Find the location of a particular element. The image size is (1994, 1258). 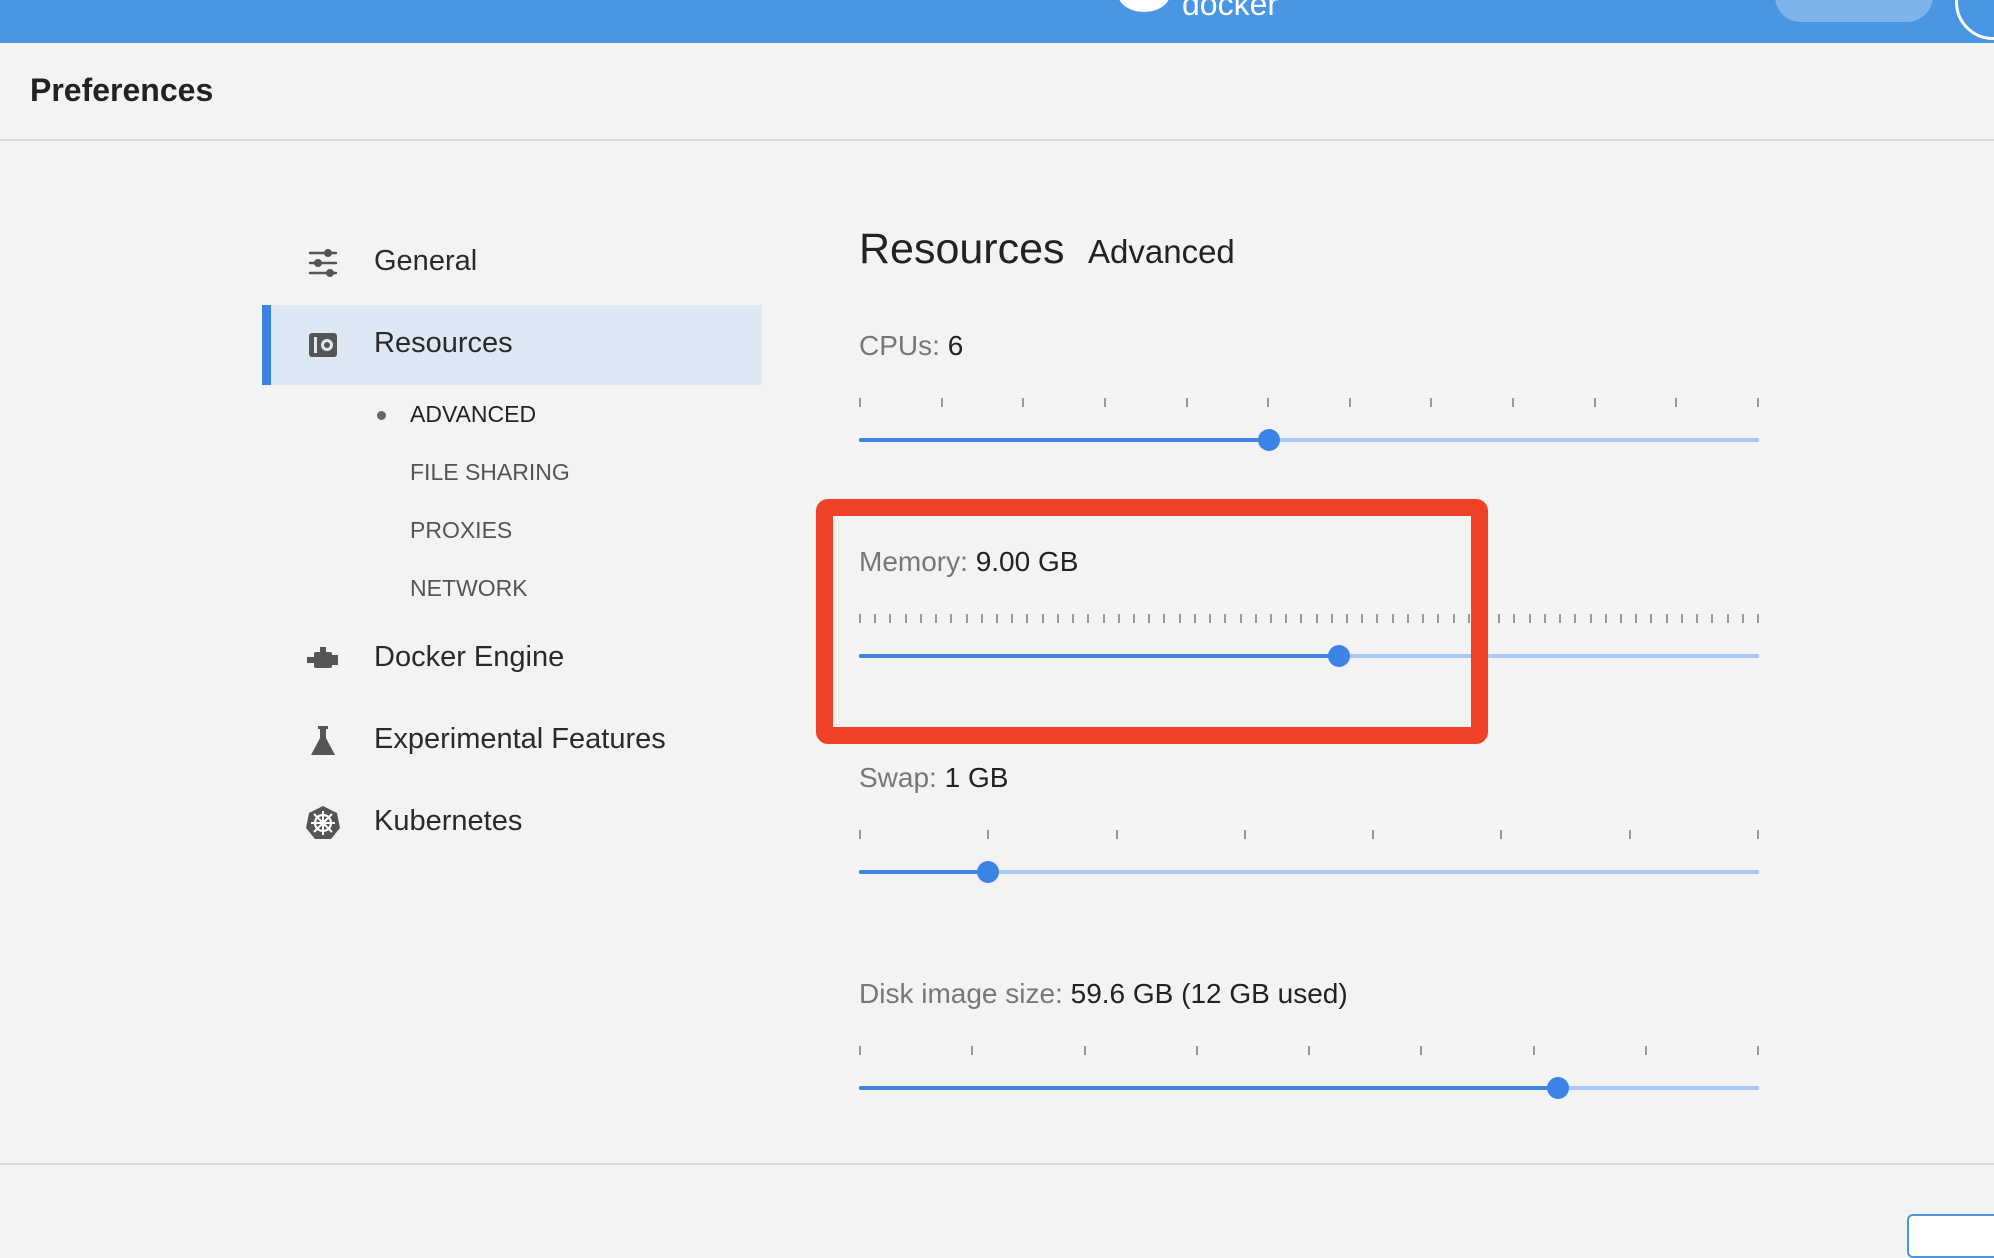

disk-label-text: Disk image size: is located at coordinates (961, 993).